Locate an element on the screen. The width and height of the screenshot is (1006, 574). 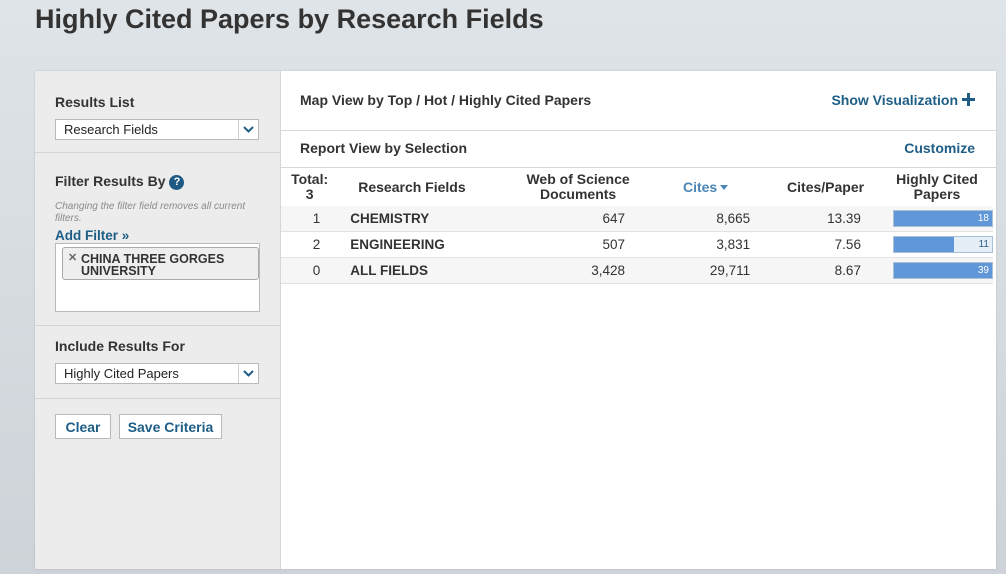
row-wos-documents: 3,428 is located at coordinates (578, 270).